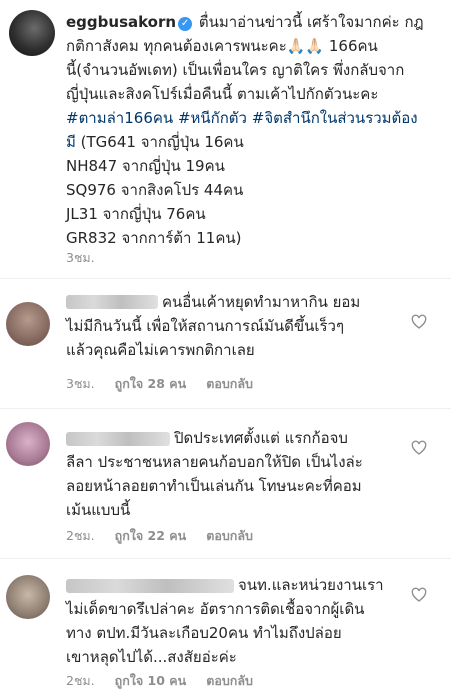 Image resolution: width=451 pixels, height=696 pixels. Describe the element at coordinates (162, 142) in the screenshot. I see `flight-line: (TG641 จากญี่ปุ่น 16คน` at that location.